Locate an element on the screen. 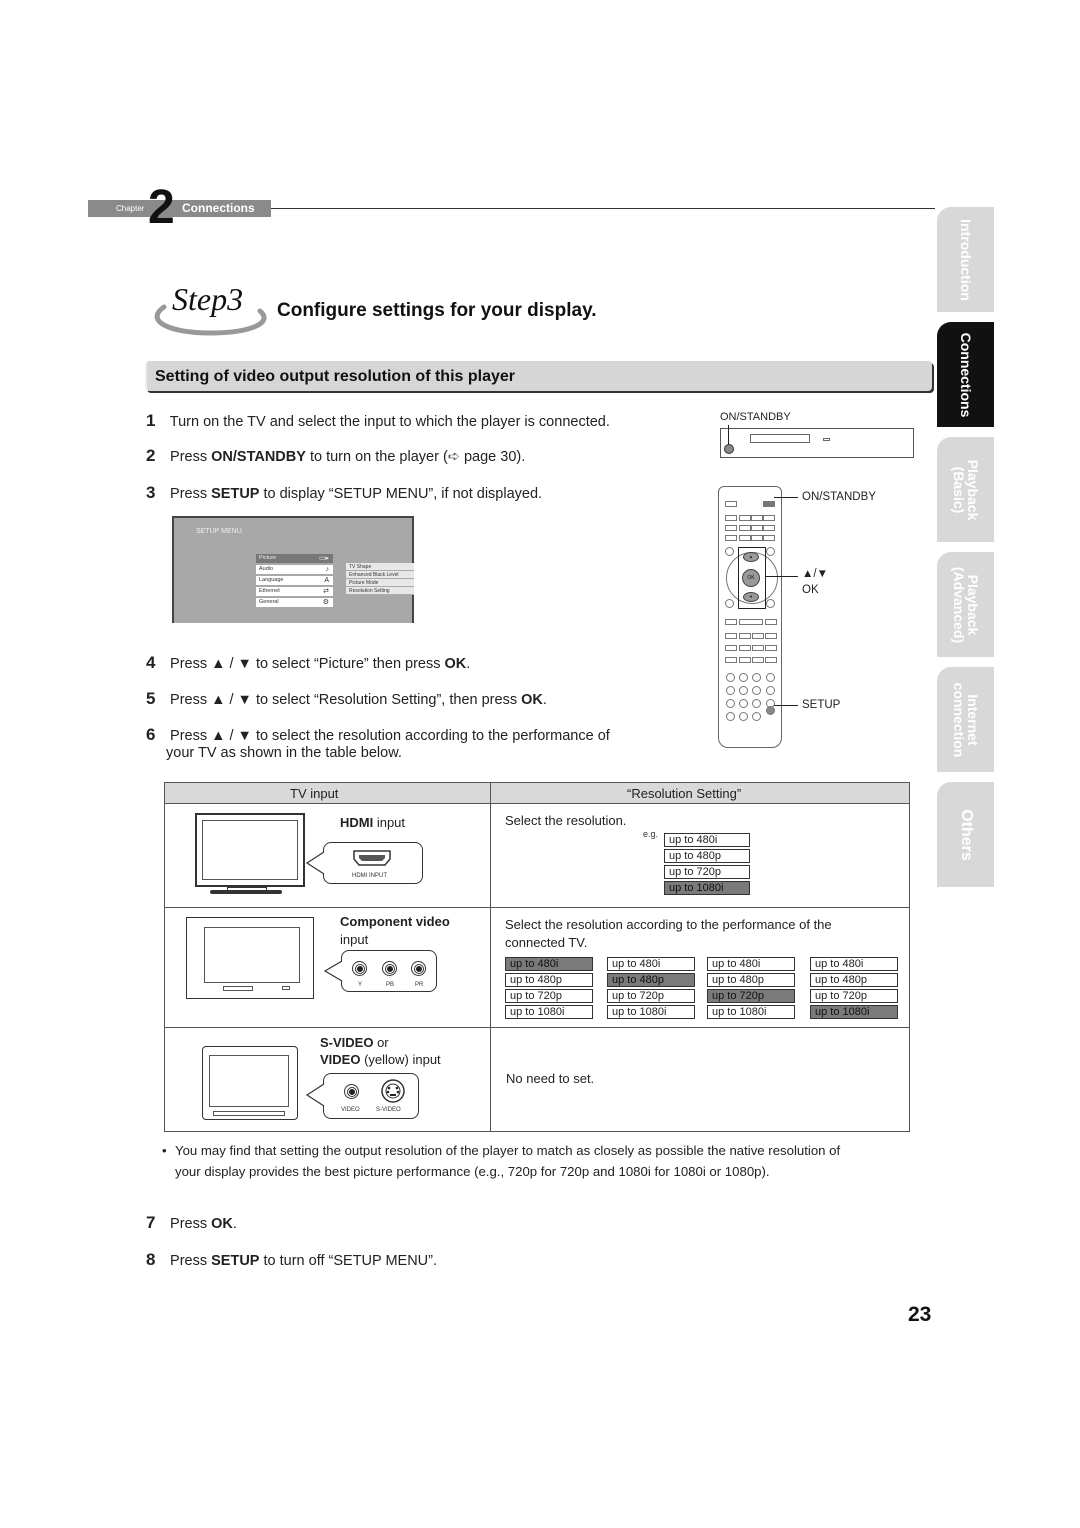  input-type-component: Component video is located at coordinates (395, 921).